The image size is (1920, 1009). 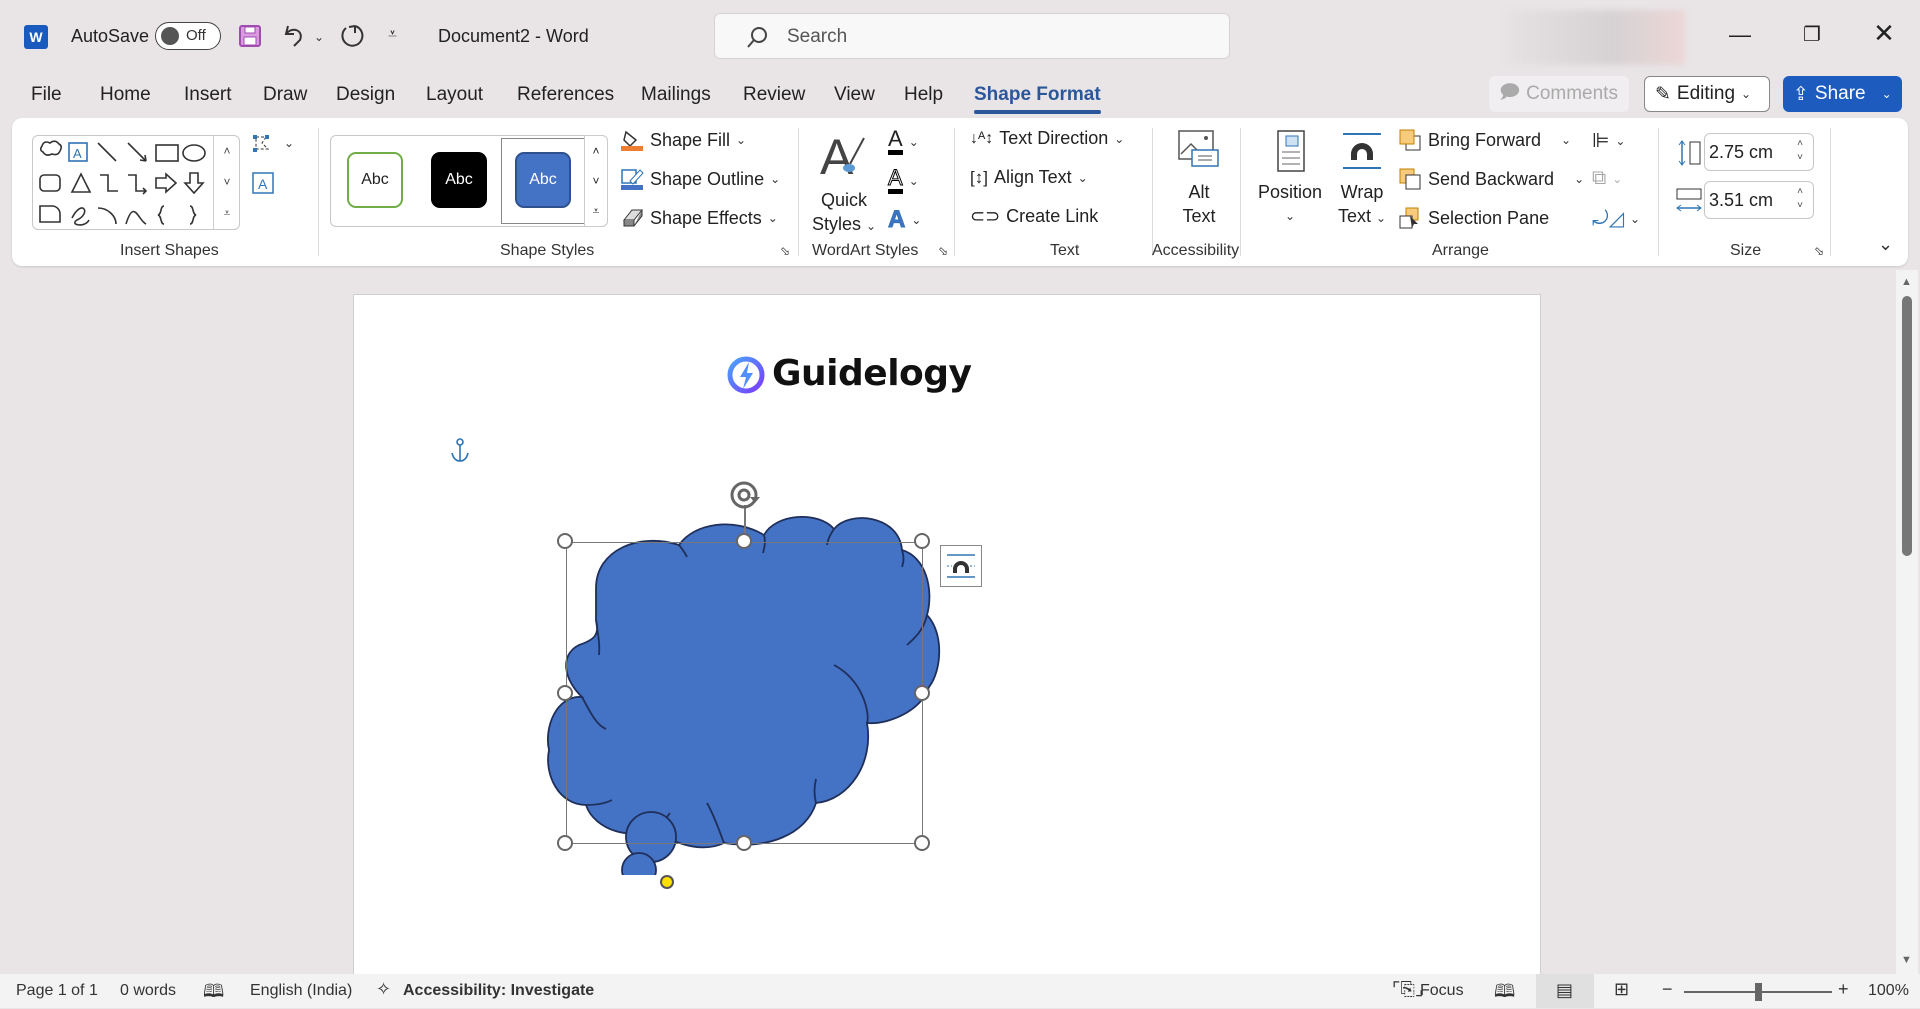 What do you see at coordinates (565, 693) in the screenshot?
I see `resize-handle-left` at bounding box center [565, 693].